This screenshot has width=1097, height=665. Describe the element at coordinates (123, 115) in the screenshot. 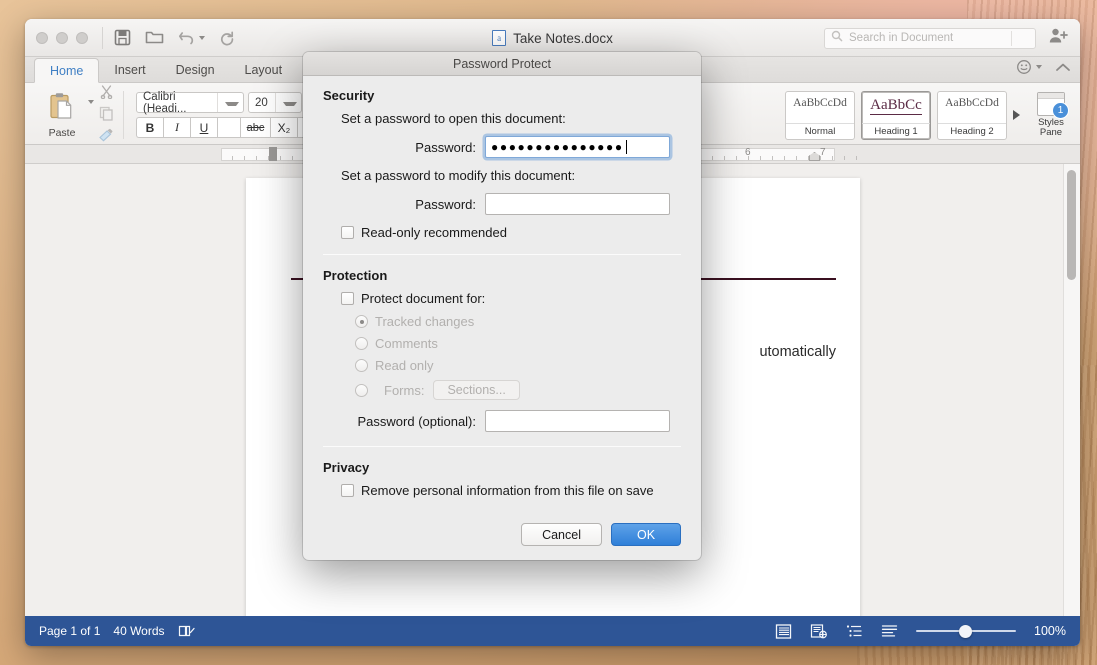

I see `ribbon-separator` at that location.